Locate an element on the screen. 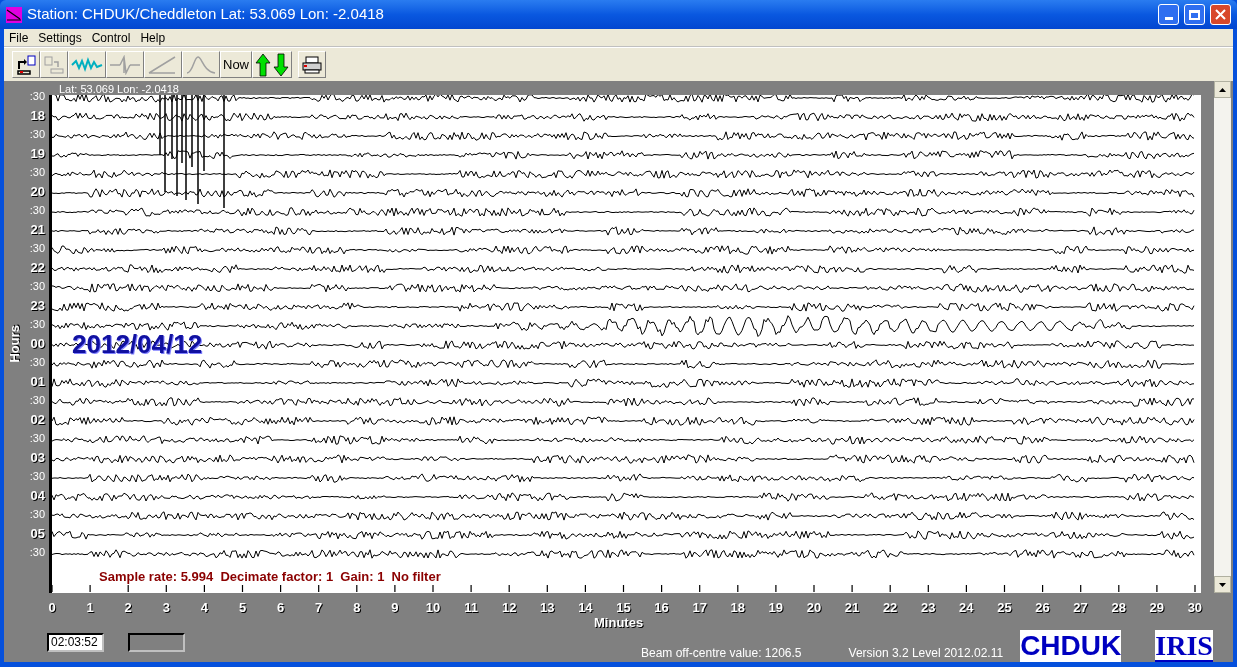 The height and width of the screenshot is (667, 1237). x-tick-label: 22 is located at coordinates (890, 607).